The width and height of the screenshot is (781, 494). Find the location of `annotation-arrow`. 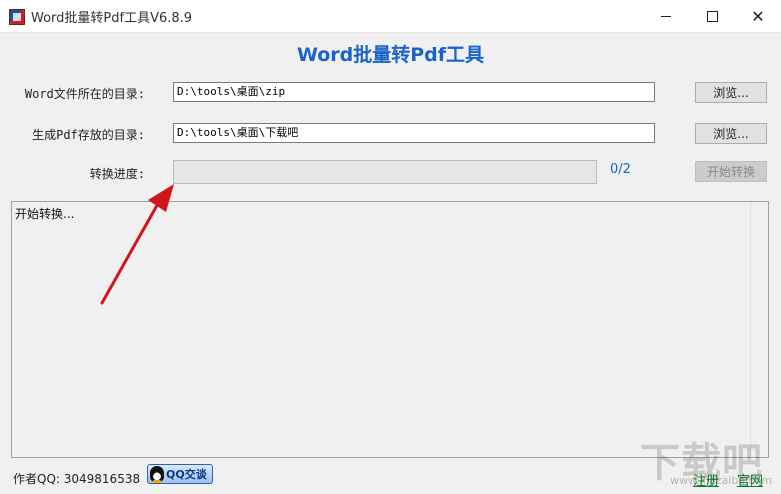

annotation-arrow is located at coordinates (137, 244).